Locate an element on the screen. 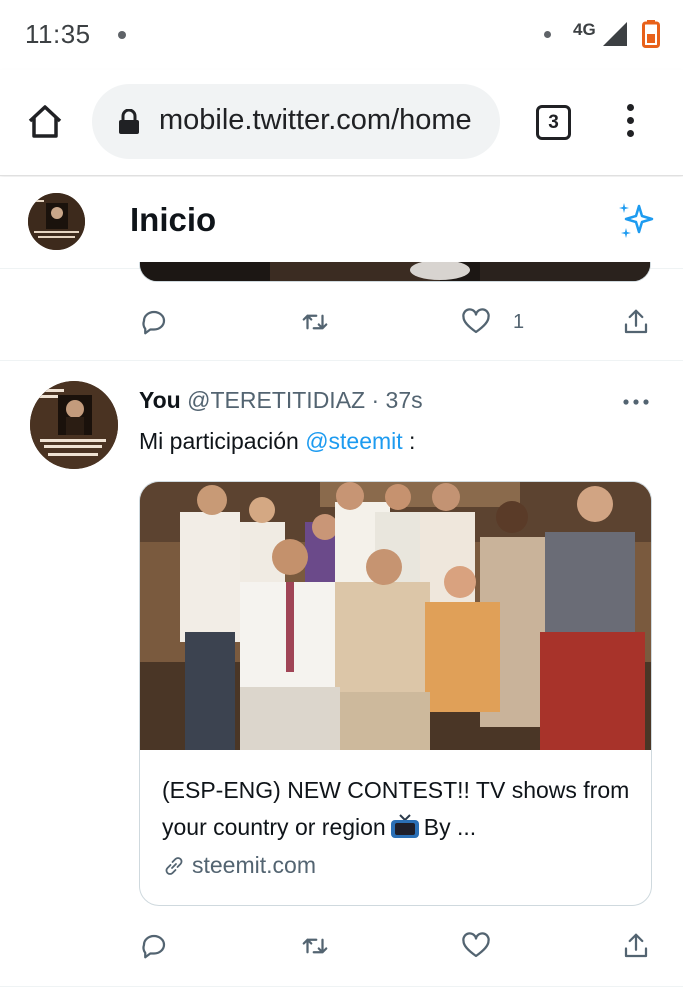 This screenshot has height=1000, width=683. card-domain: steemit.com is located at coordinates (239, 865).